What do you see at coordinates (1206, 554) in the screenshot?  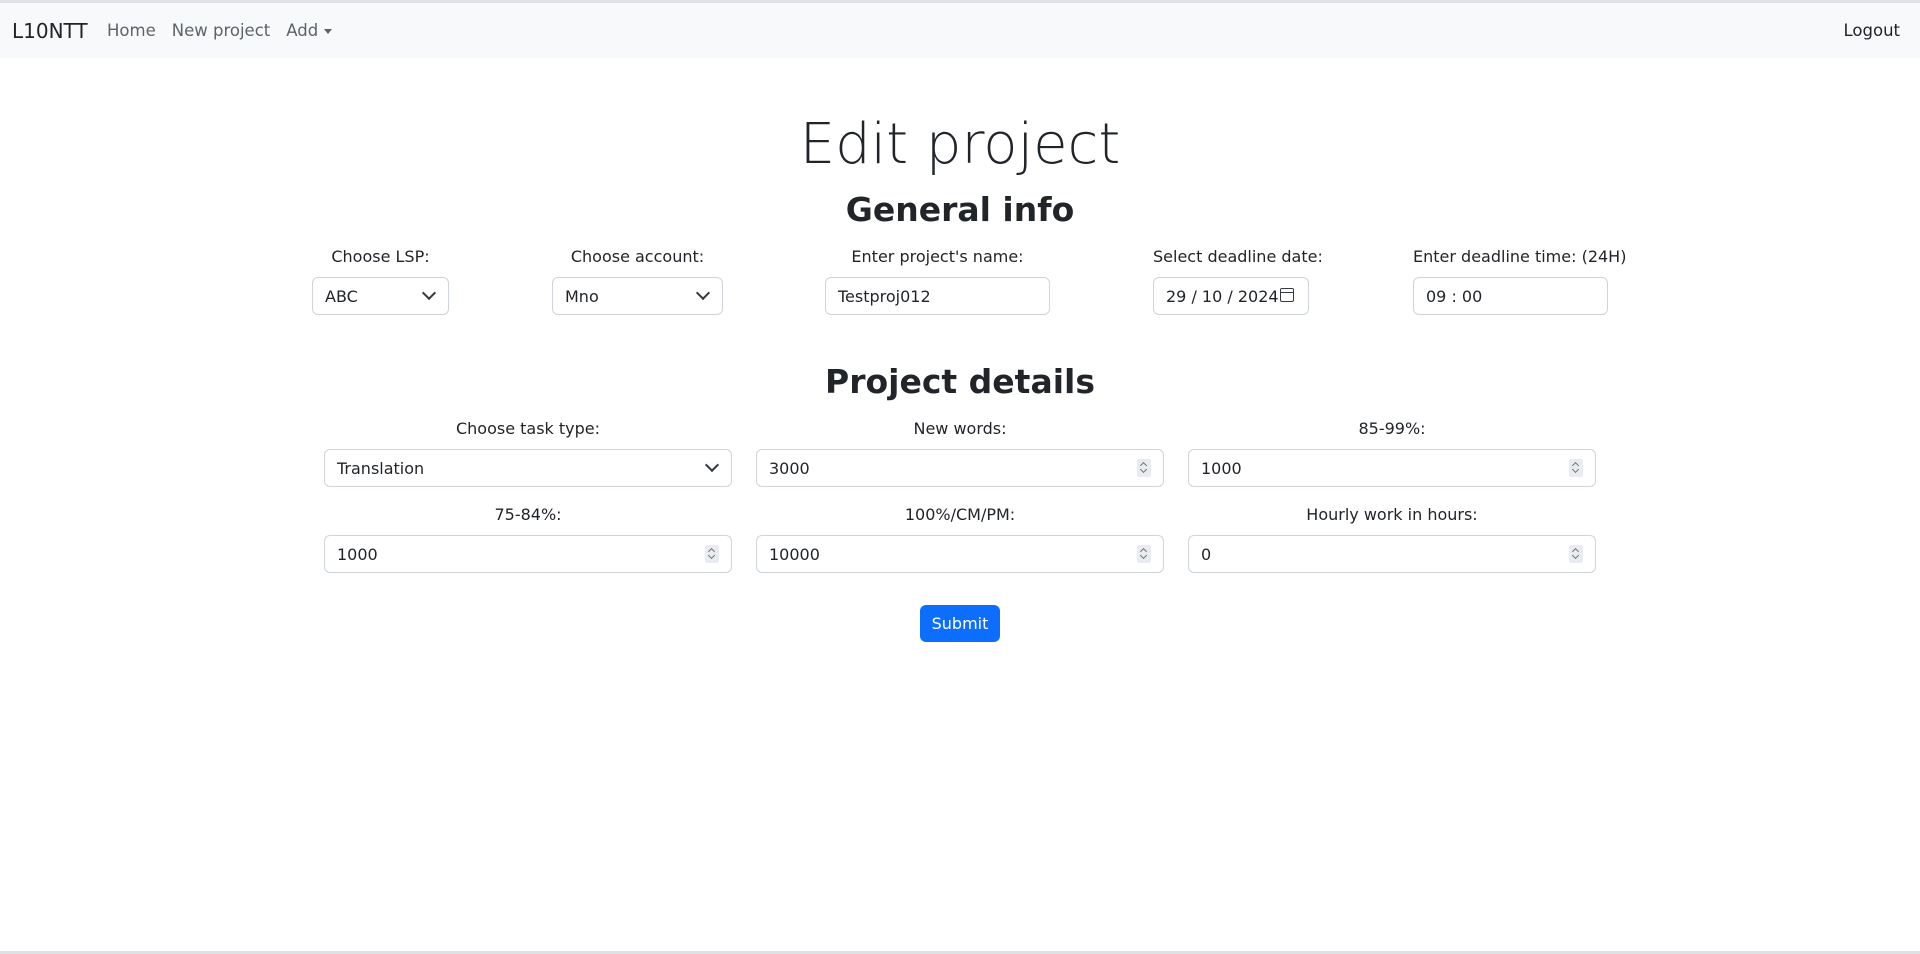 I see `hourly-value: 0` at bounding box center [1206, 554].